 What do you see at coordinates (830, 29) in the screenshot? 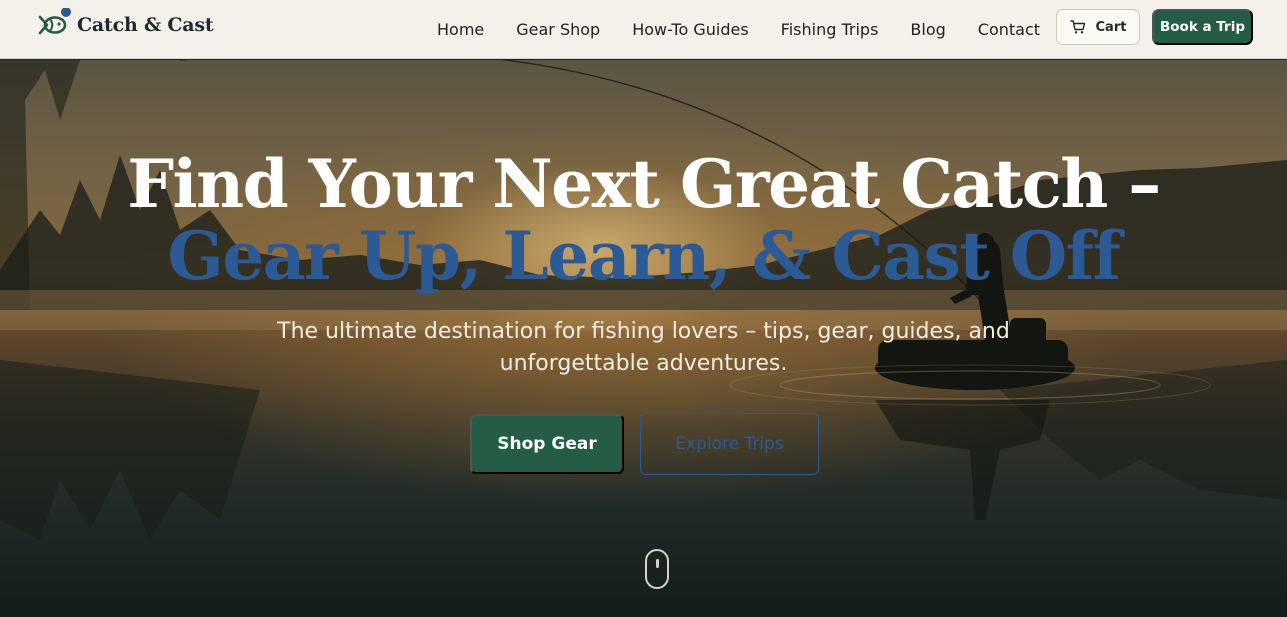
I see `nav-link-fishing-trips: Fishing Trips` at bounding box center [830, 29].